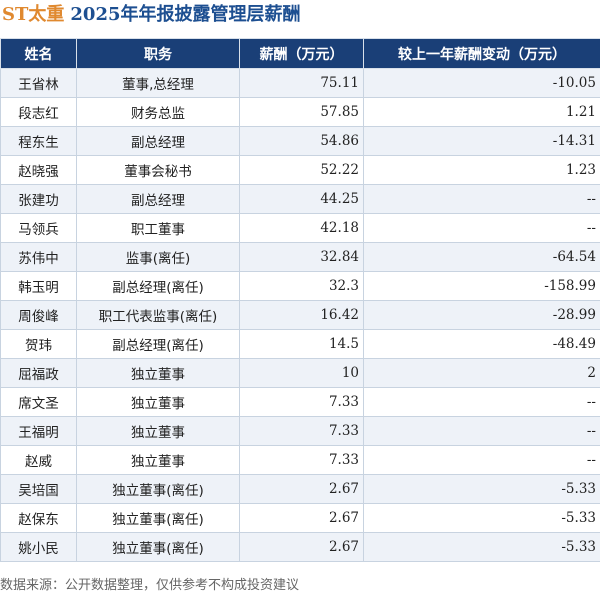  I want to click on table-row: 苏伟中 监事(离任) 32.84 -64.54, so click(300, 257).